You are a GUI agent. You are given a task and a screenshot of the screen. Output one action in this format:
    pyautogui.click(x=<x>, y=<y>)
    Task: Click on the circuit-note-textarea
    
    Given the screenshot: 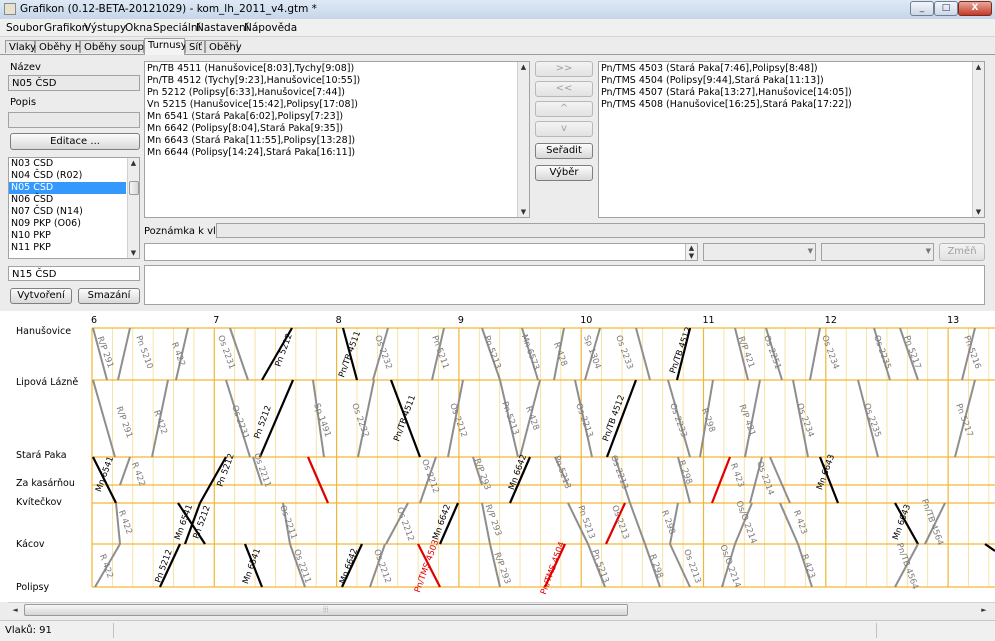 What is the action you would take?
    pyautogui.click(x=564, y=285)
    